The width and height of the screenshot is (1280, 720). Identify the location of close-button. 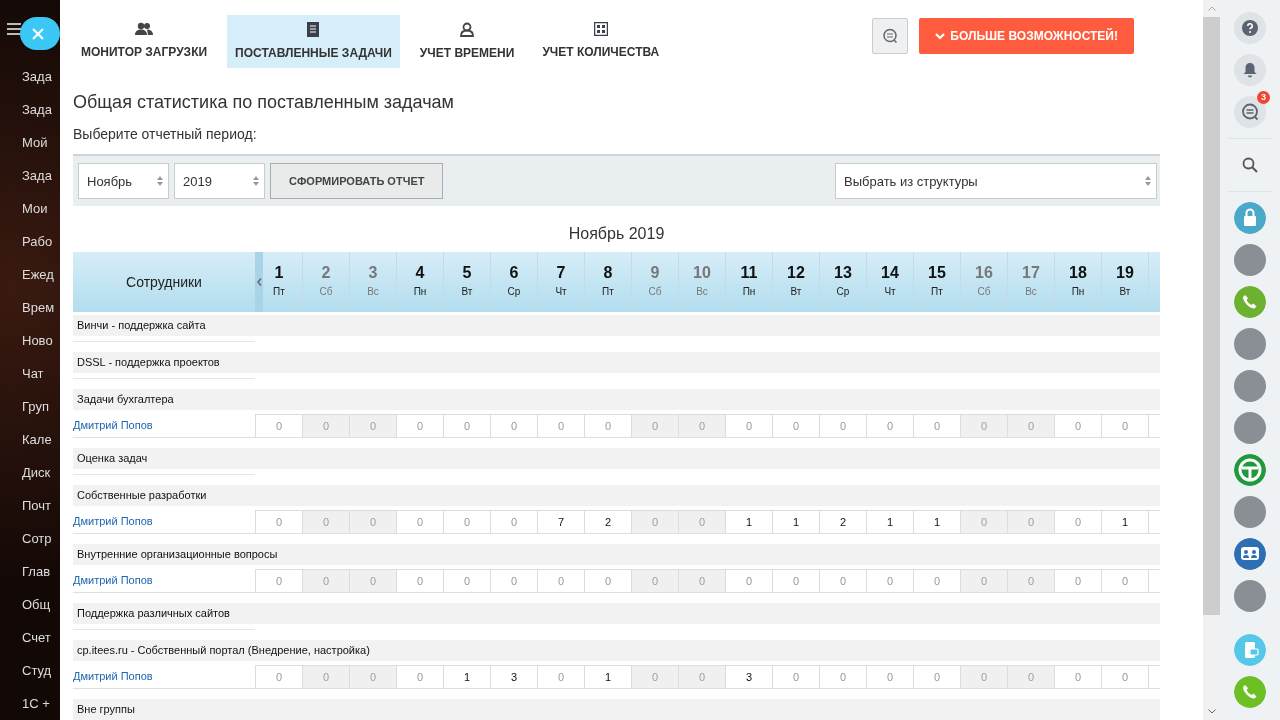
(40, 33).